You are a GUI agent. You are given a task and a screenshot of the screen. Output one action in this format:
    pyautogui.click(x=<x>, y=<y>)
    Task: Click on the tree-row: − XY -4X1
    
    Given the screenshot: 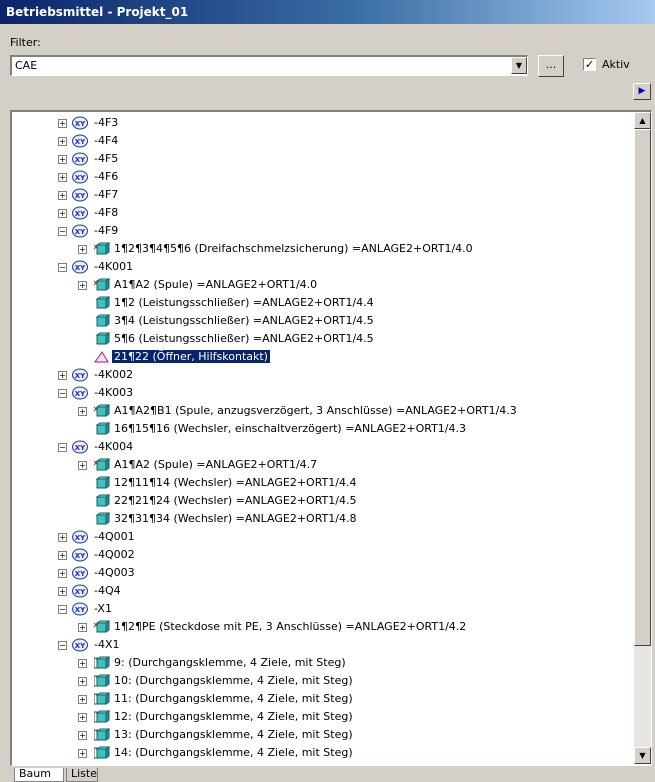 What is the action you would take?
    pyautogui.click(x=322, y=645)
    